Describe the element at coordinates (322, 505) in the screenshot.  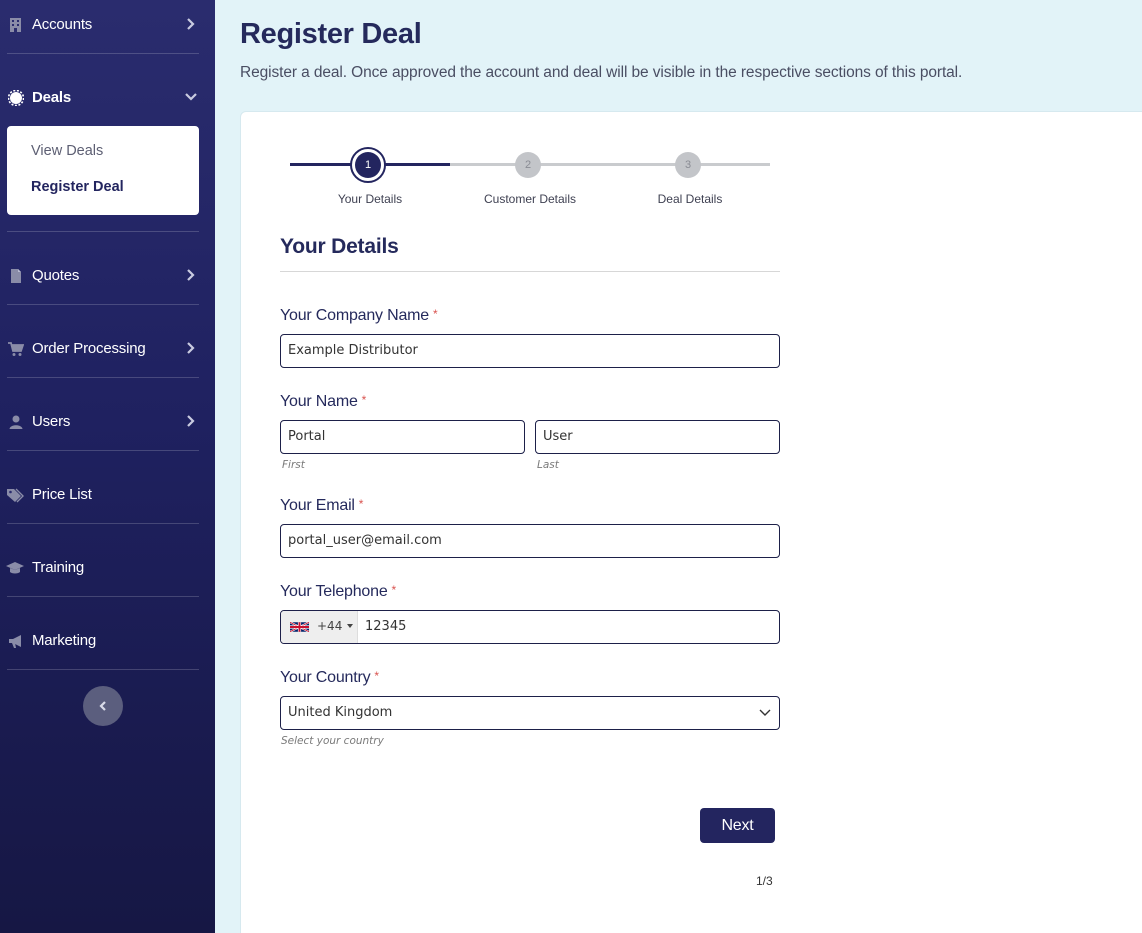
I see `email-label: Your Email *` at that location.